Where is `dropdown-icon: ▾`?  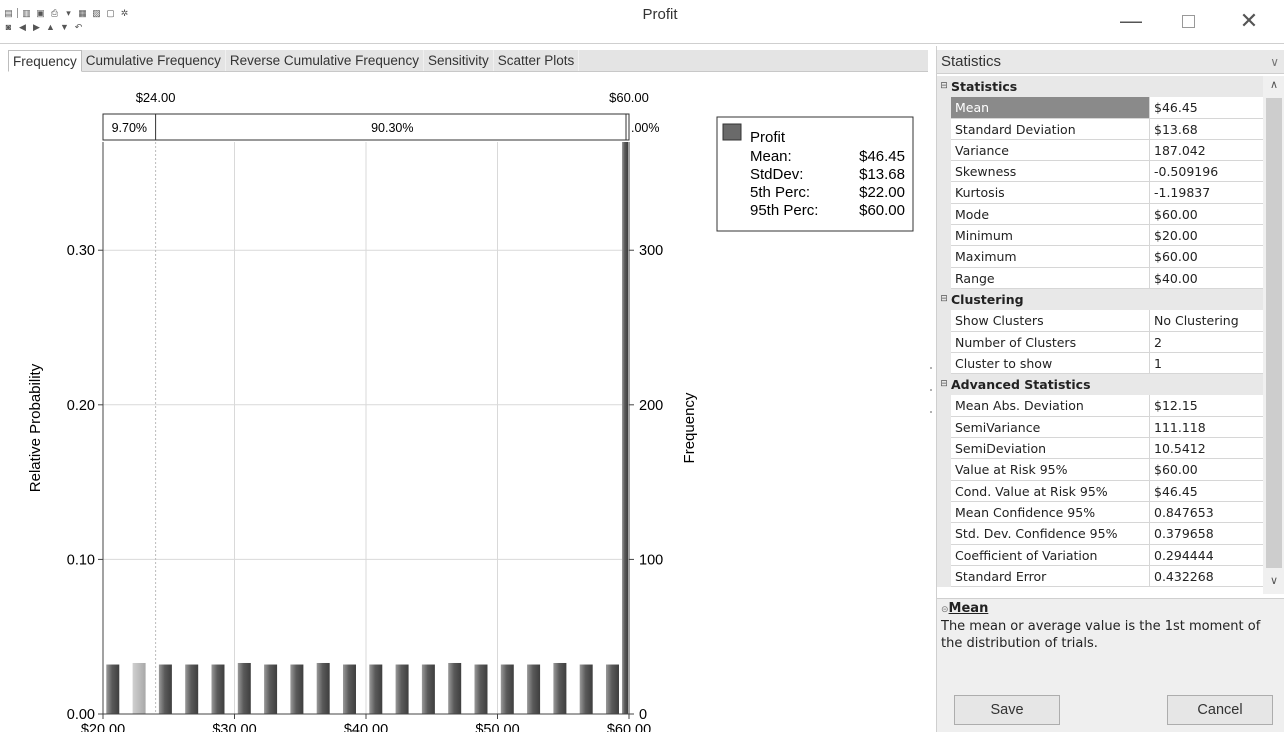
dropdown-icon: ▾ is located at coordinates (68, 13).